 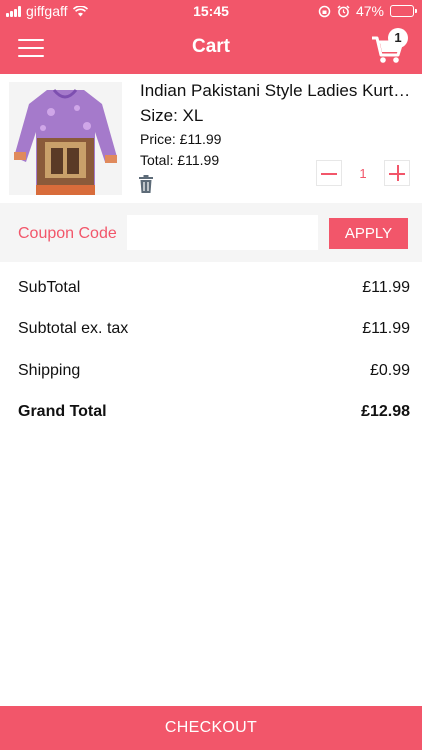 I want to click on app-header: giffgaff 15:45 47% Cart 1, so click(x=211, y=37).